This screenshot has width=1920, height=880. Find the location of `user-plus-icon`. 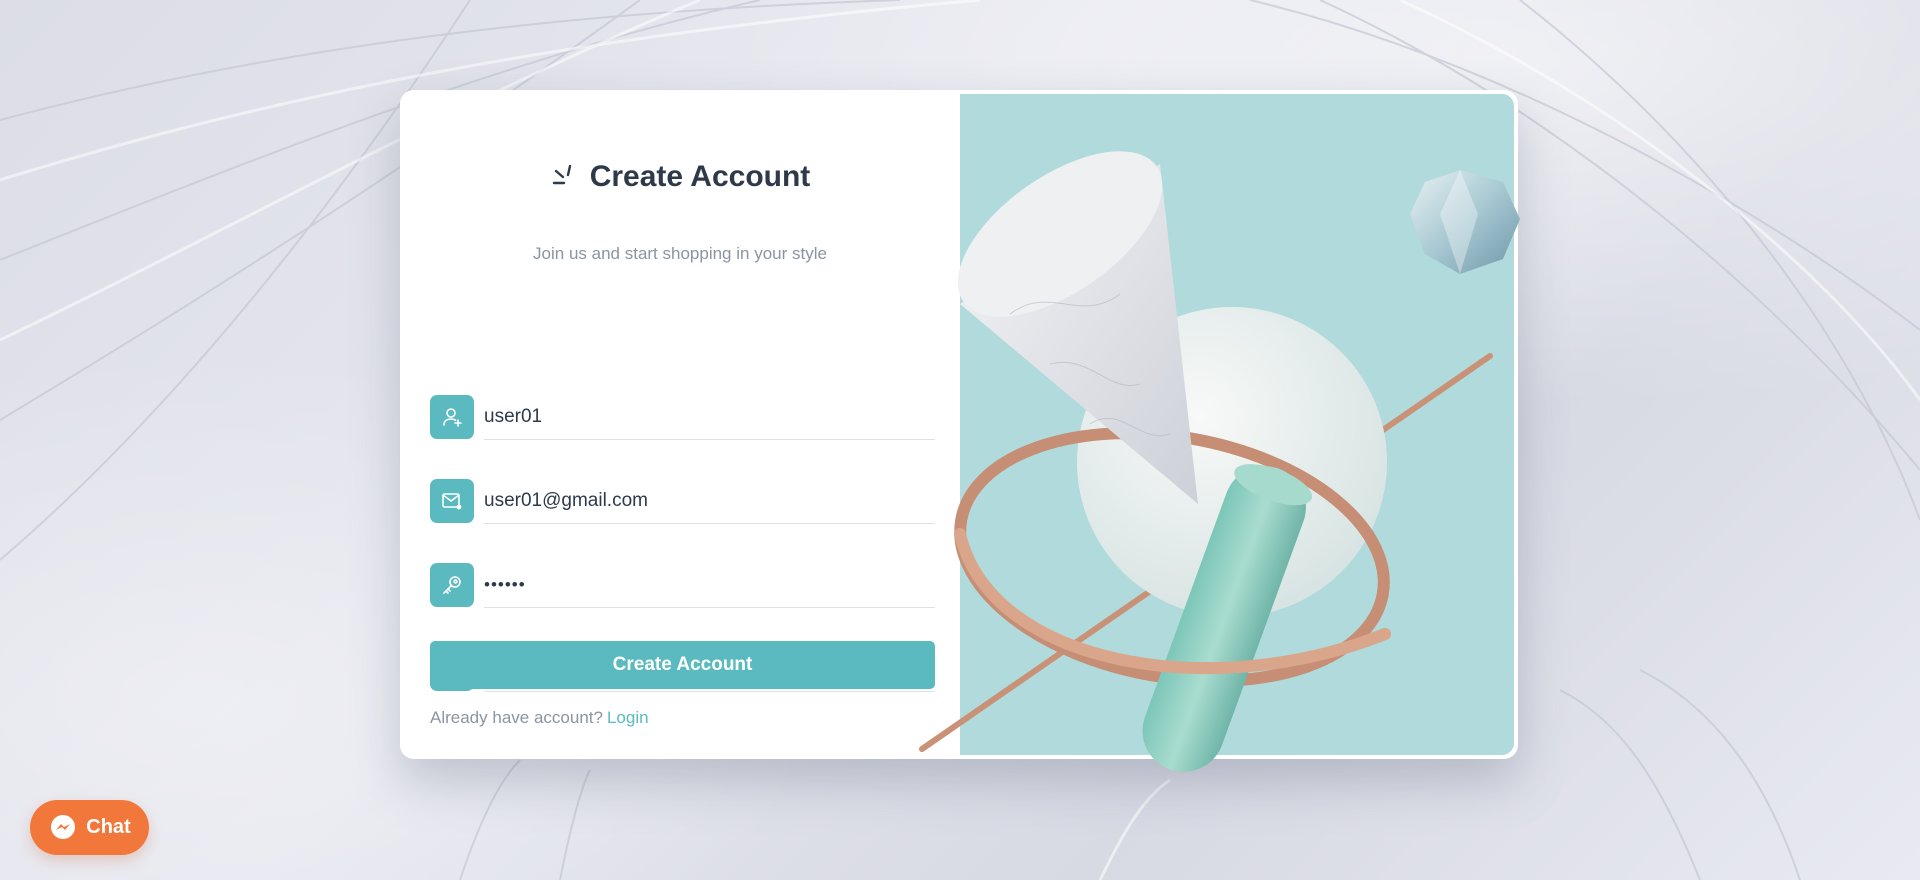

user-plus-icon is located at coordinates (452, 417).